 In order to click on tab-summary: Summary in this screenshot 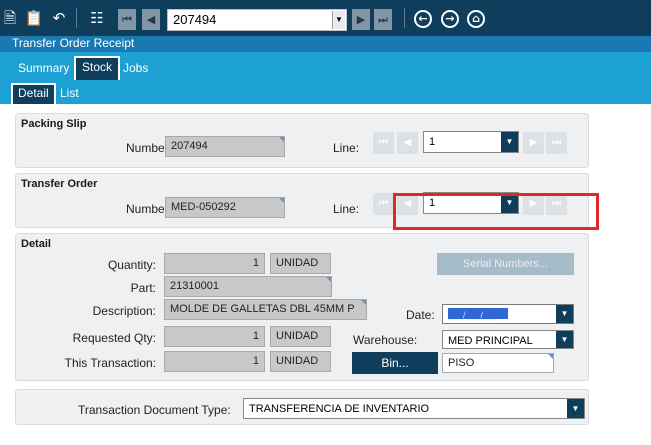, I will do `click(43, 68)`.